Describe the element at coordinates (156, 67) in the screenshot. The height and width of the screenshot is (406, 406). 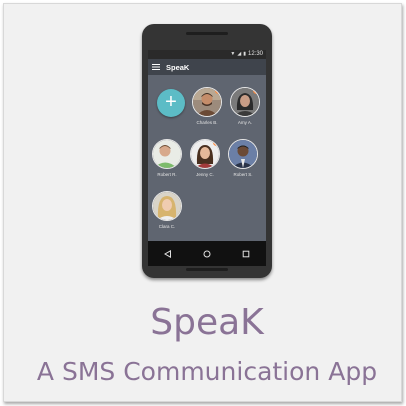
I see `hamburger-menu-icon` at that location.